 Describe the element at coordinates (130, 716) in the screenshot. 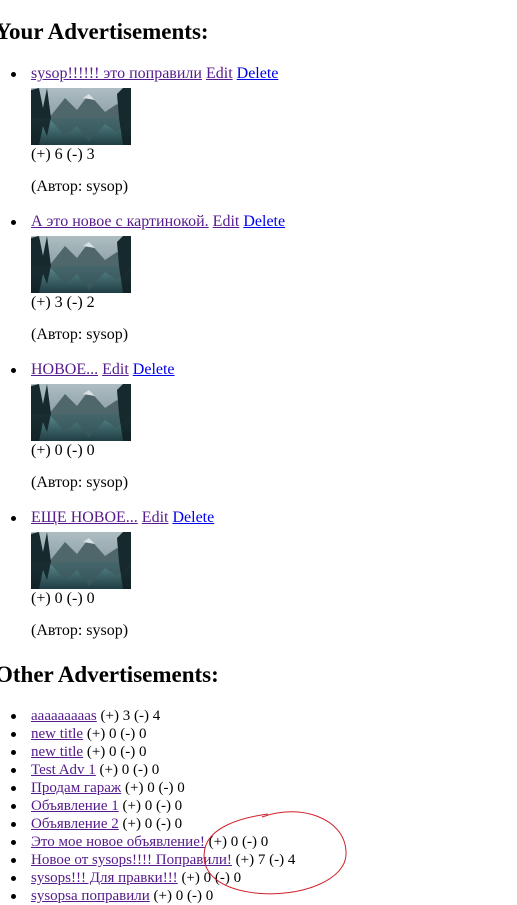

I see `vote-counts: (+) 3 (-) 4` at that location.